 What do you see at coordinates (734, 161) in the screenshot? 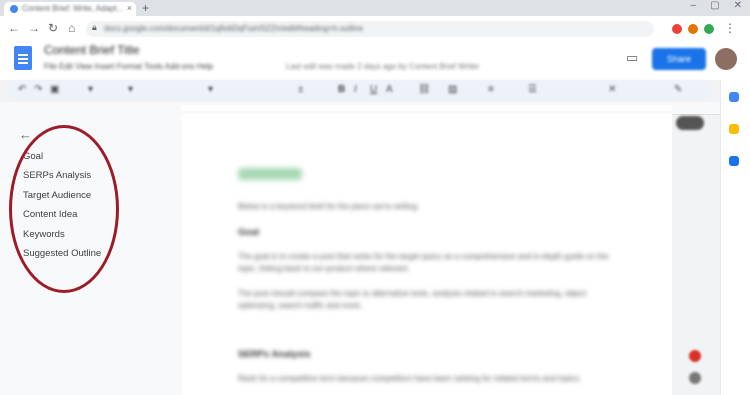
I see `tasks-icon` at bounding box center [734, 161].